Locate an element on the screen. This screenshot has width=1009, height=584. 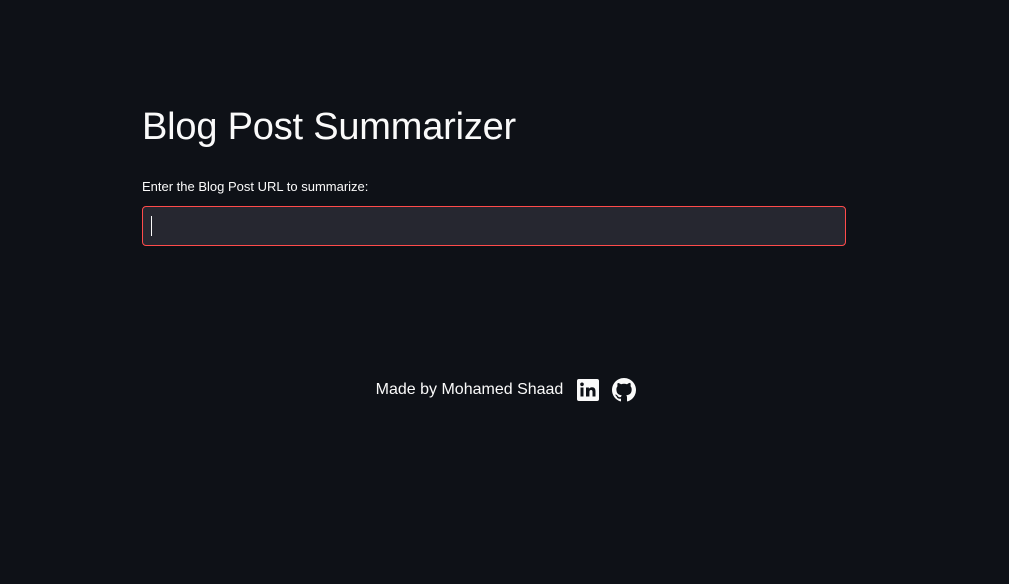
footer-credit: Made by Mohamed Shaad is located at coordinates (469, 389).